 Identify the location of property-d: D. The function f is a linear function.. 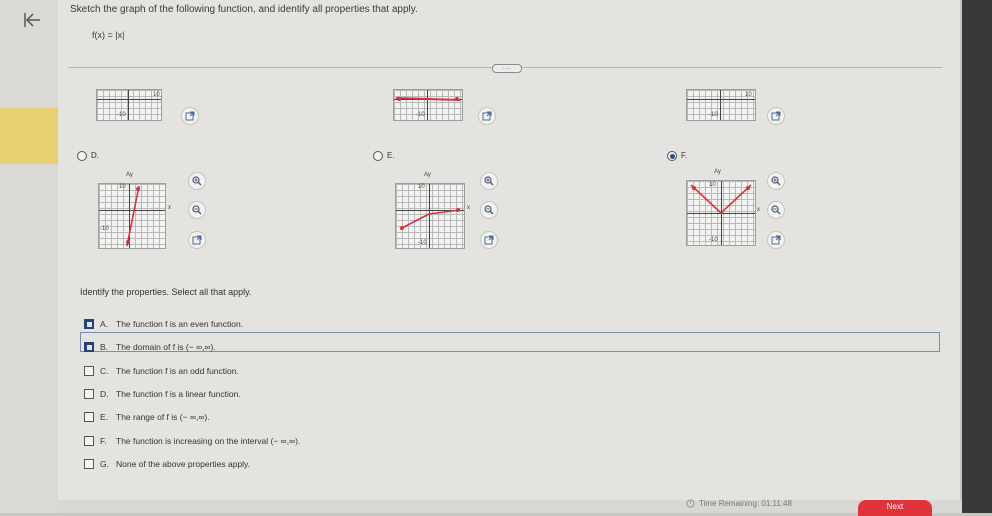
(162, 394).